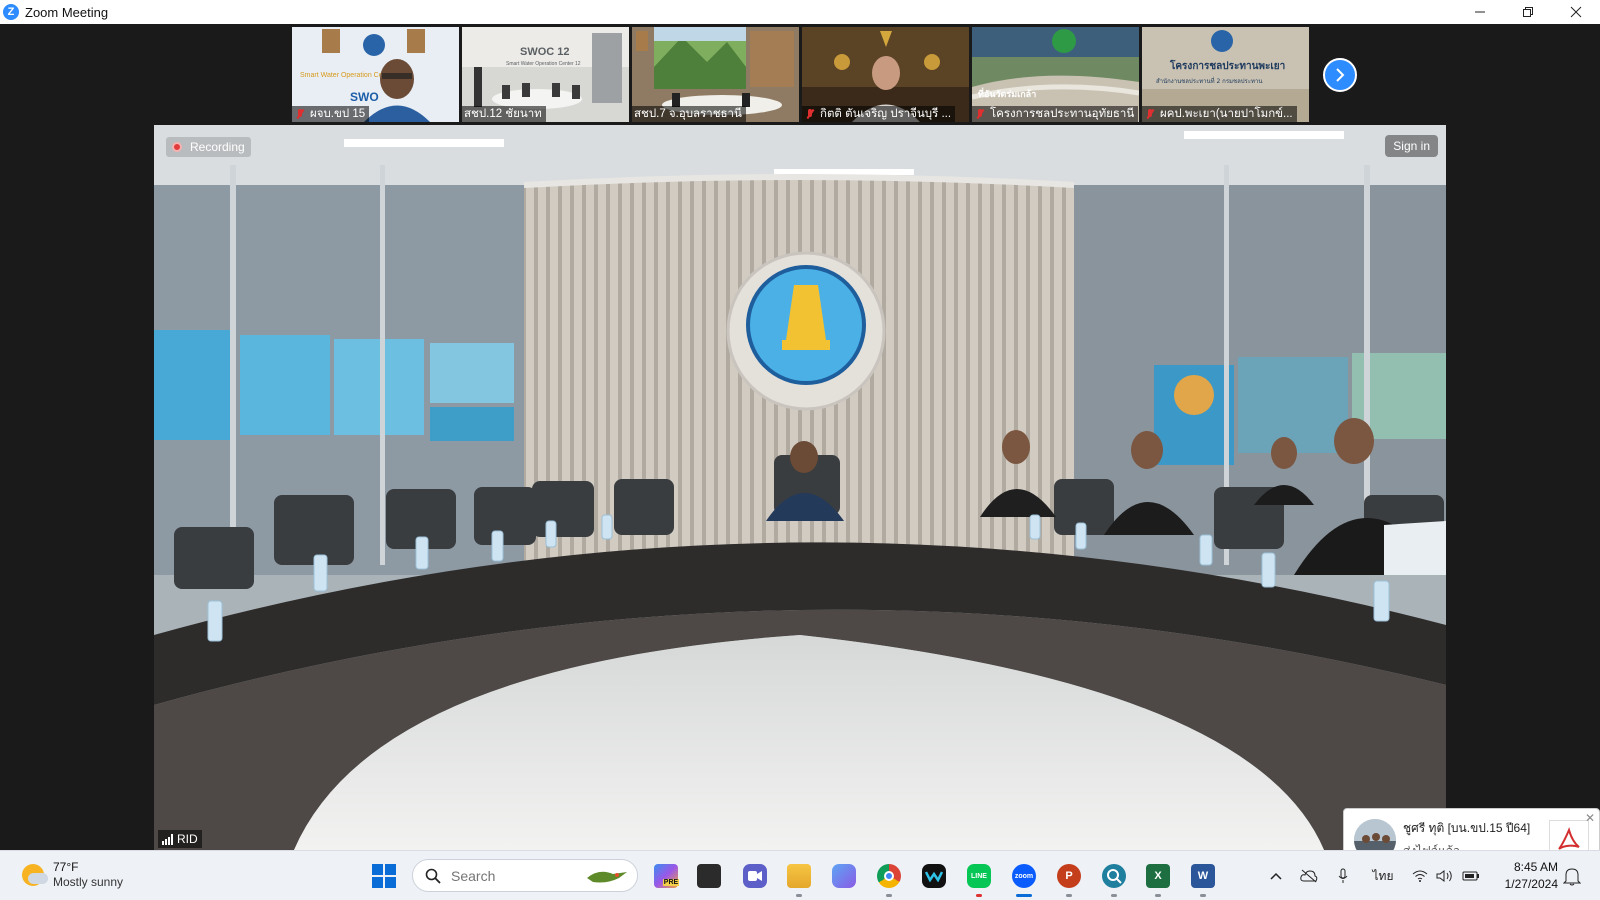  I want to click on taskbar-search, so click(525, 875).